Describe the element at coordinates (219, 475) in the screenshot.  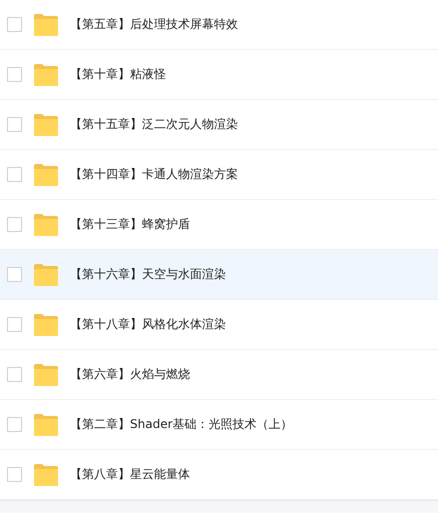
I see `folder-row: 【第八章】星云能量体` at that location.